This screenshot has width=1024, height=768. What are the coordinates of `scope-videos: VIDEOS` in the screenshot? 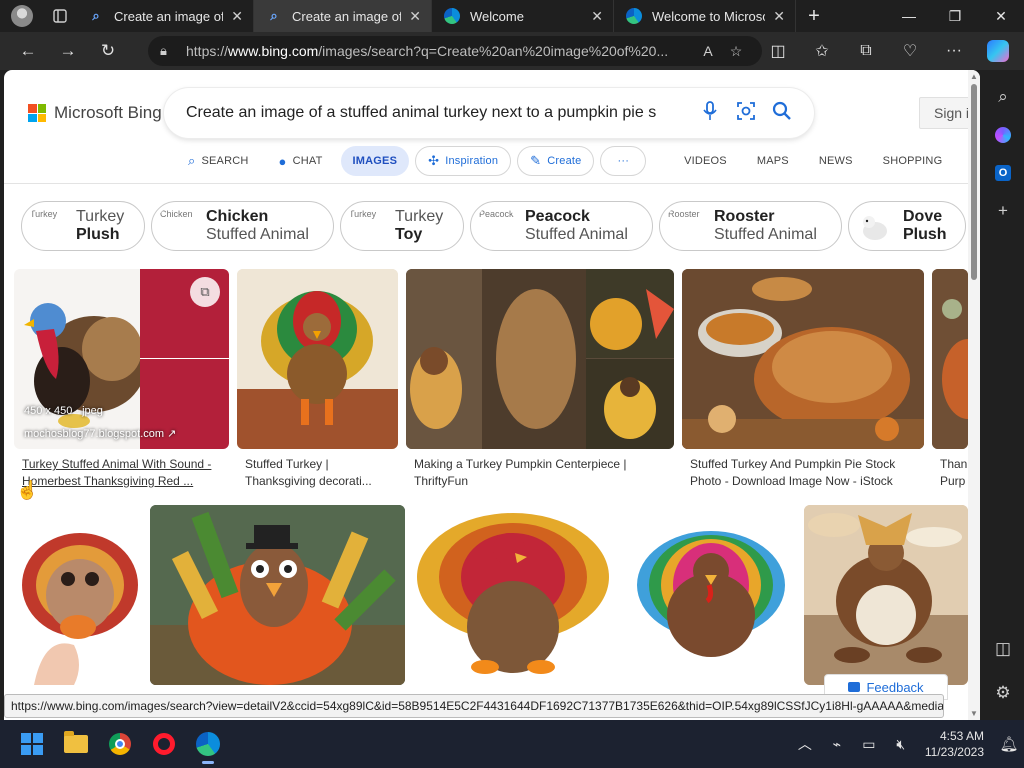 It's located at (705, 161).